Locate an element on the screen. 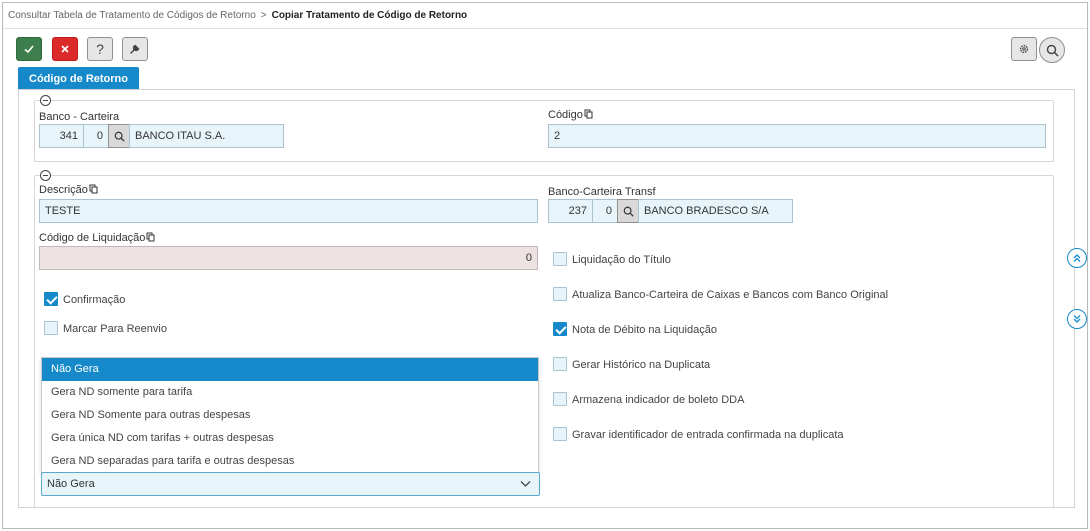 This screenshot has width=1090, height=531. descricao-field: TESTE is located at coordinates (288, 211).